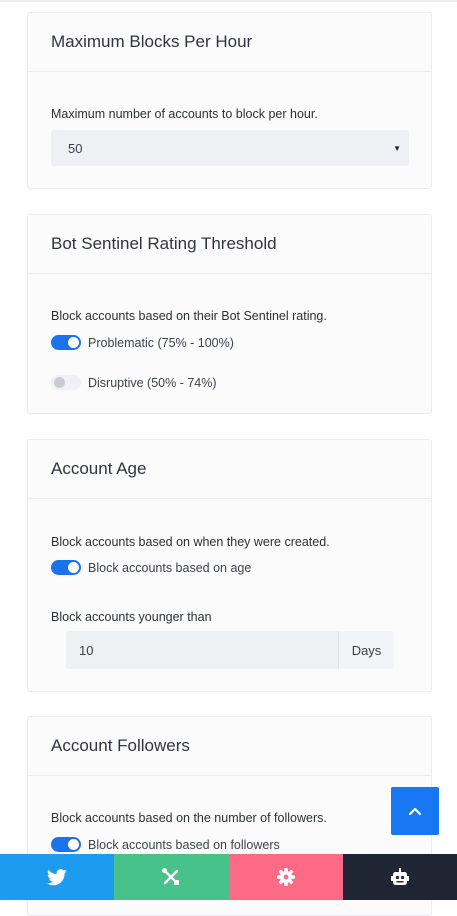 The height and width of the screenshot is (916, 457). I want to click on toggle-age: Block accounts based on age, so click(151, 567).